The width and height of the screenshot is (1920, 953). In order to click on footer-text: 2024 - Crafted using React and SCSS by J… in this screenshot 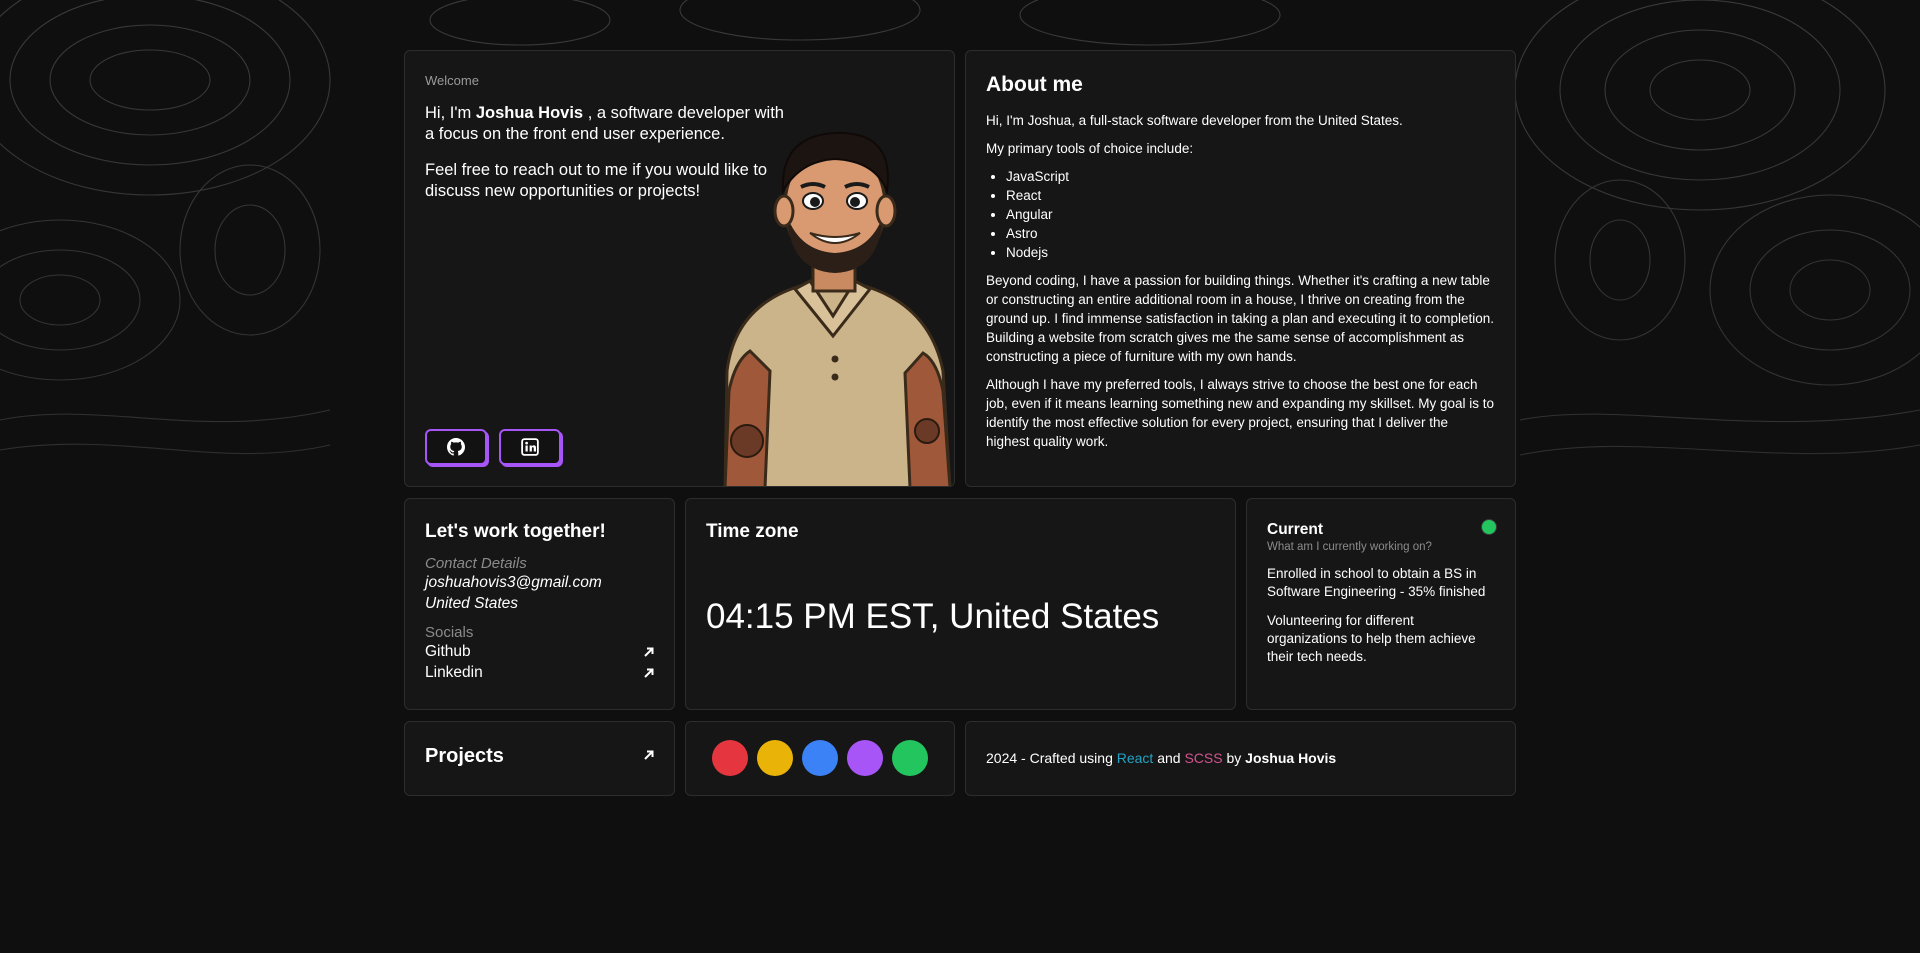, I will do `click(1161, 758)`.